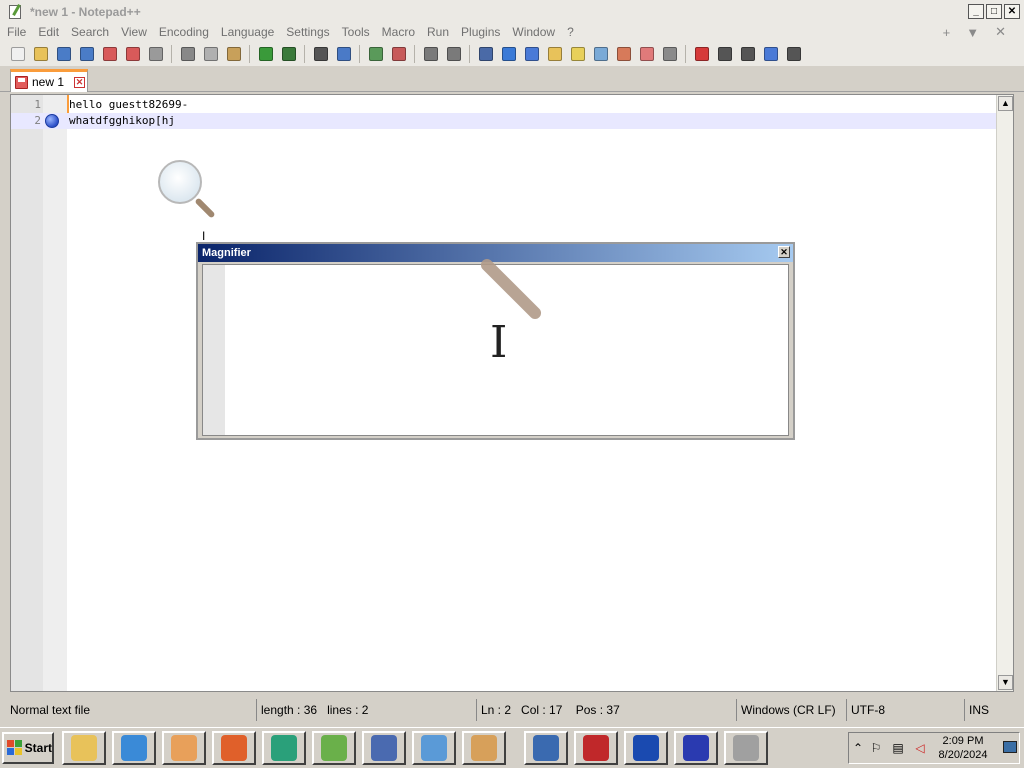 Image resolution: width=1024 pixels, height=768 pixels. Describe the element at coordinates (702, 54) in the screenshot. I see `record-macro-button` at that location.